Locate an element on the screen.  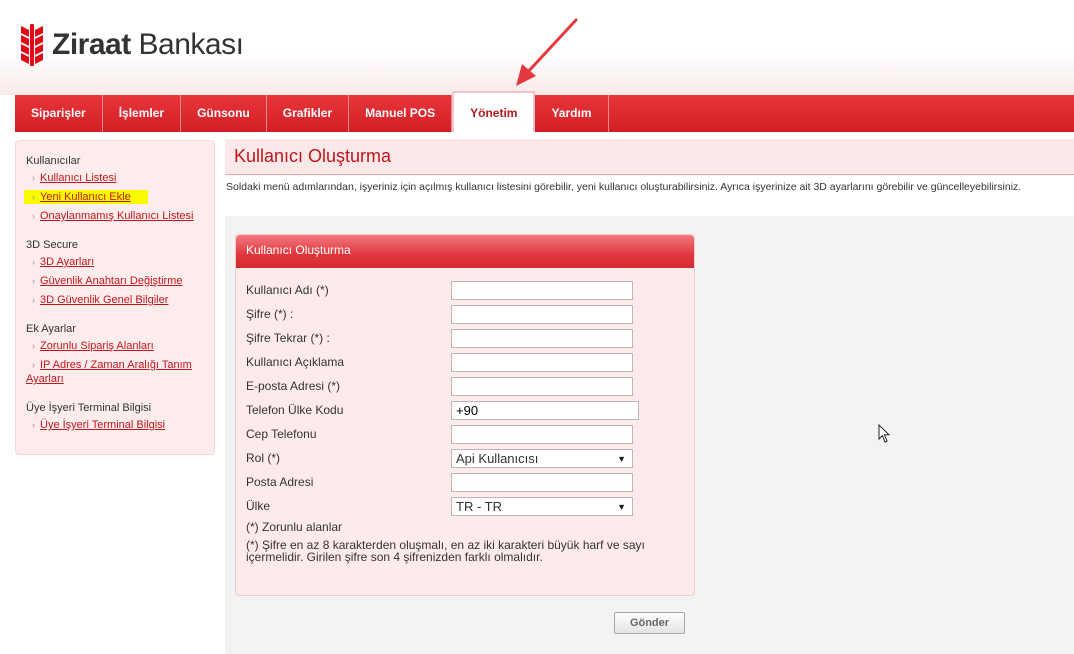
form-row-role: Rol (*) Api Kullanıcısı ▼ is located at coordinates (466, 459).